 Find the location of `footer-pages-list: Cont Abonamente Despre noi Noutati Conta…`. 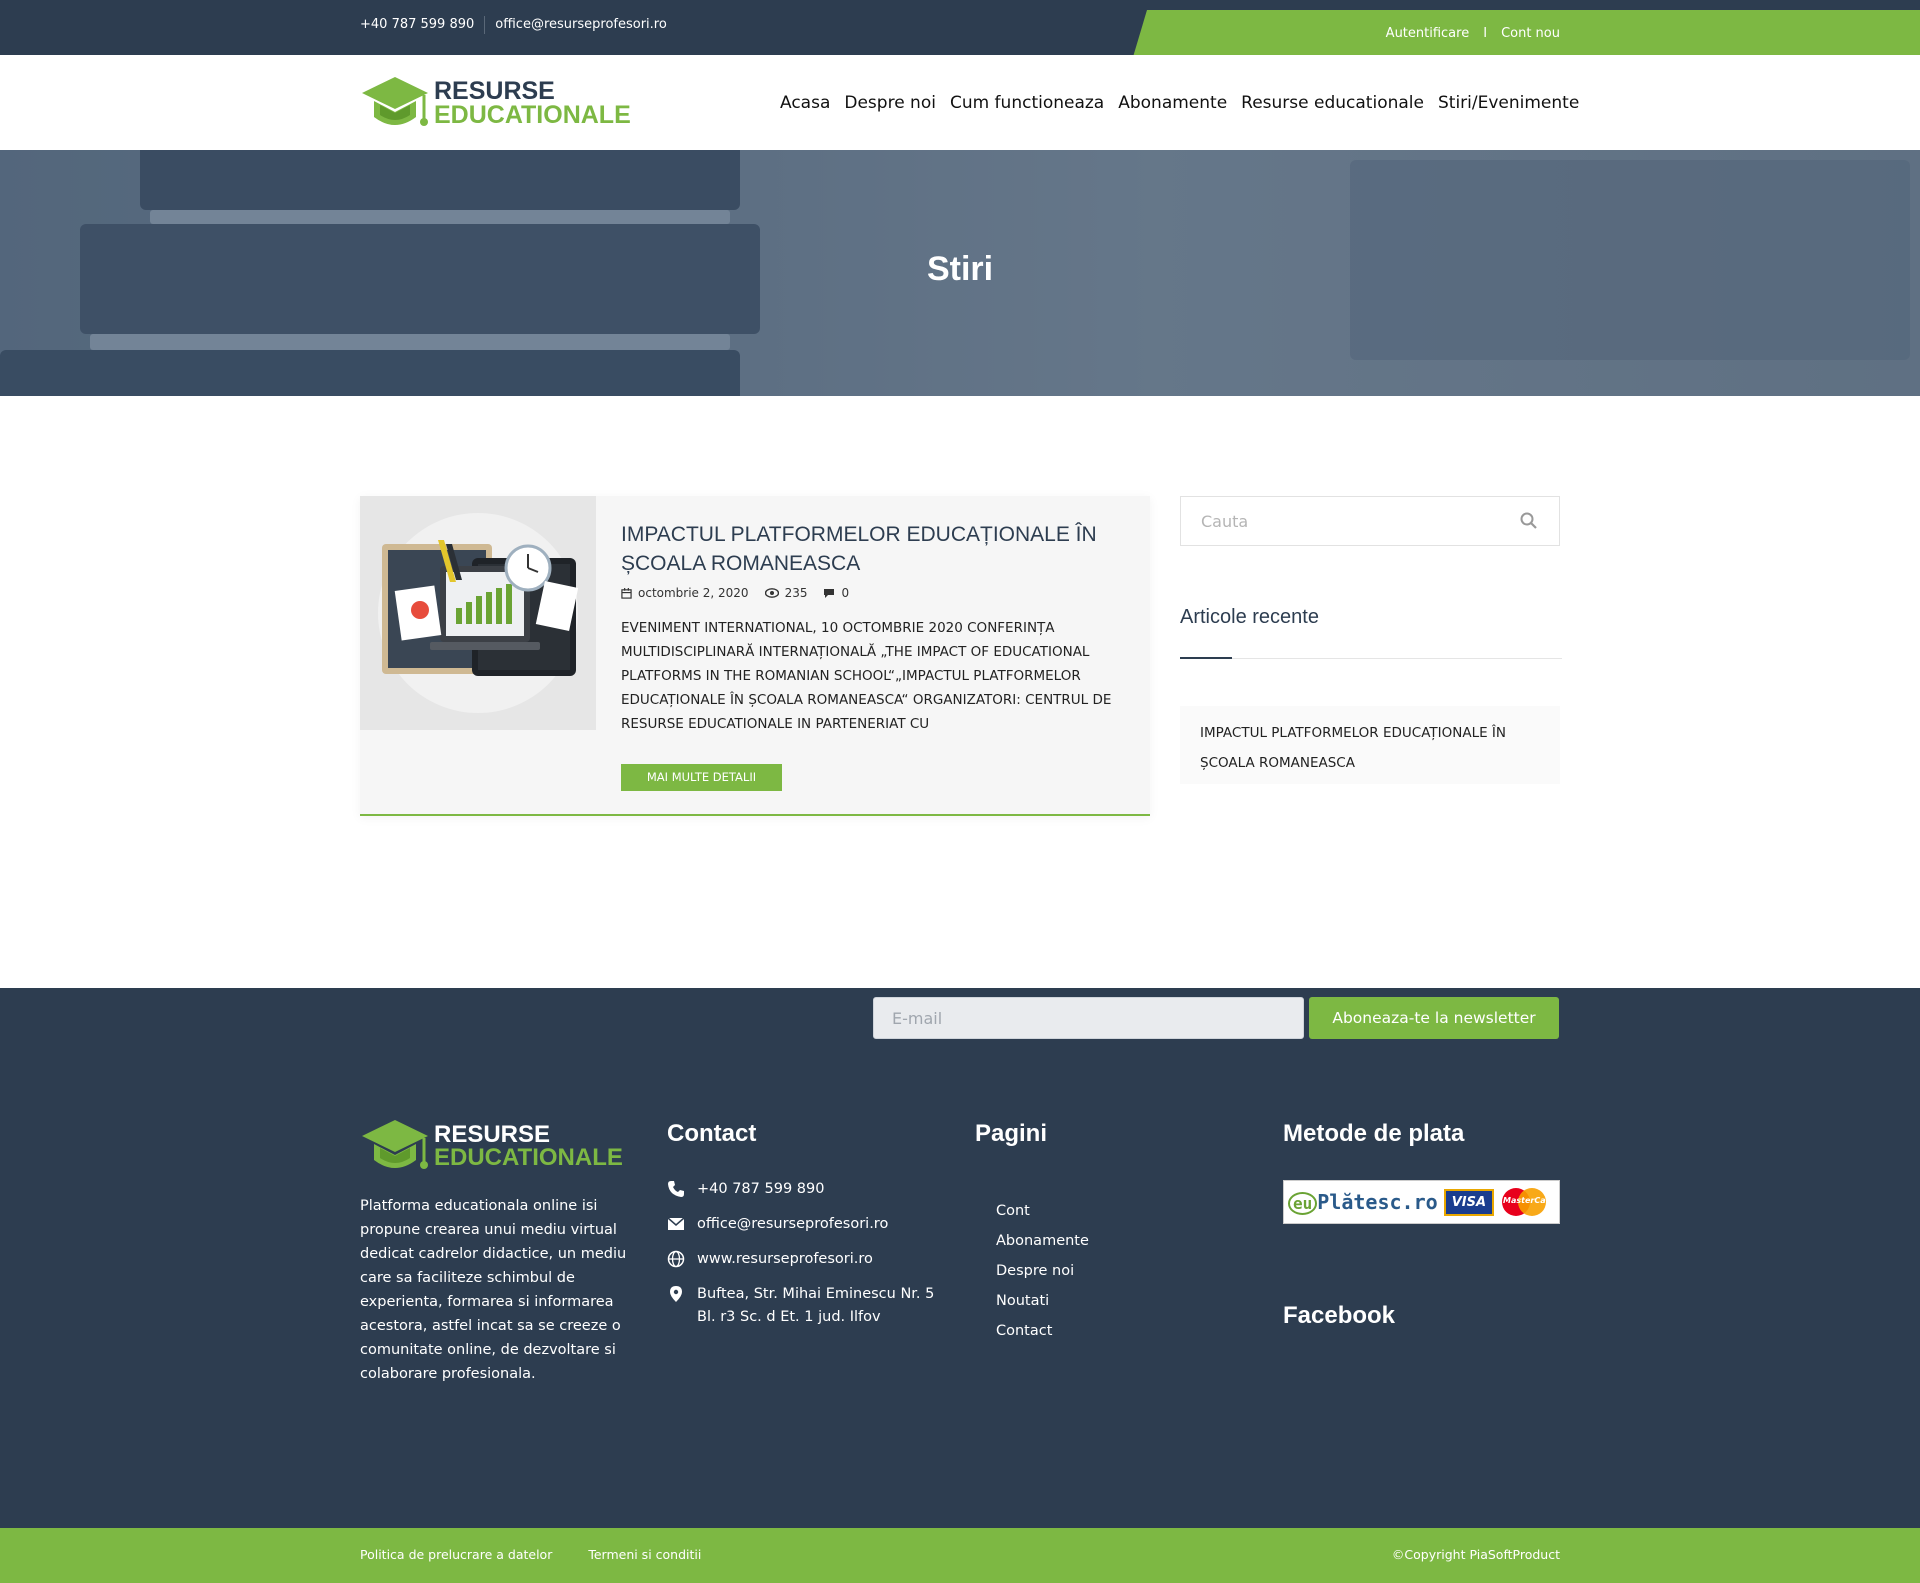

footer-pages-list: Cont Abonamente Despre noi Noutati Conta… is located at coordinates (1042, 1271).